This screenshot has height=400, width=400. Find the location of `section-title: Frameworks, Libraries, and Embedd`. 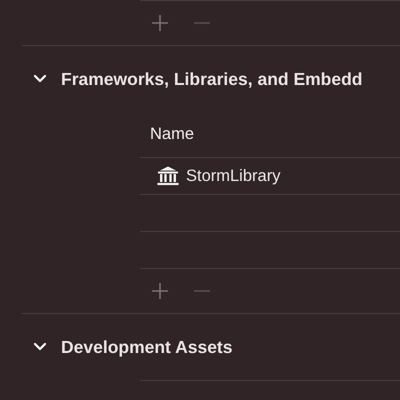

section-title: Frameworks, Libraries, and Embedd is located at coordinates (211, 79).